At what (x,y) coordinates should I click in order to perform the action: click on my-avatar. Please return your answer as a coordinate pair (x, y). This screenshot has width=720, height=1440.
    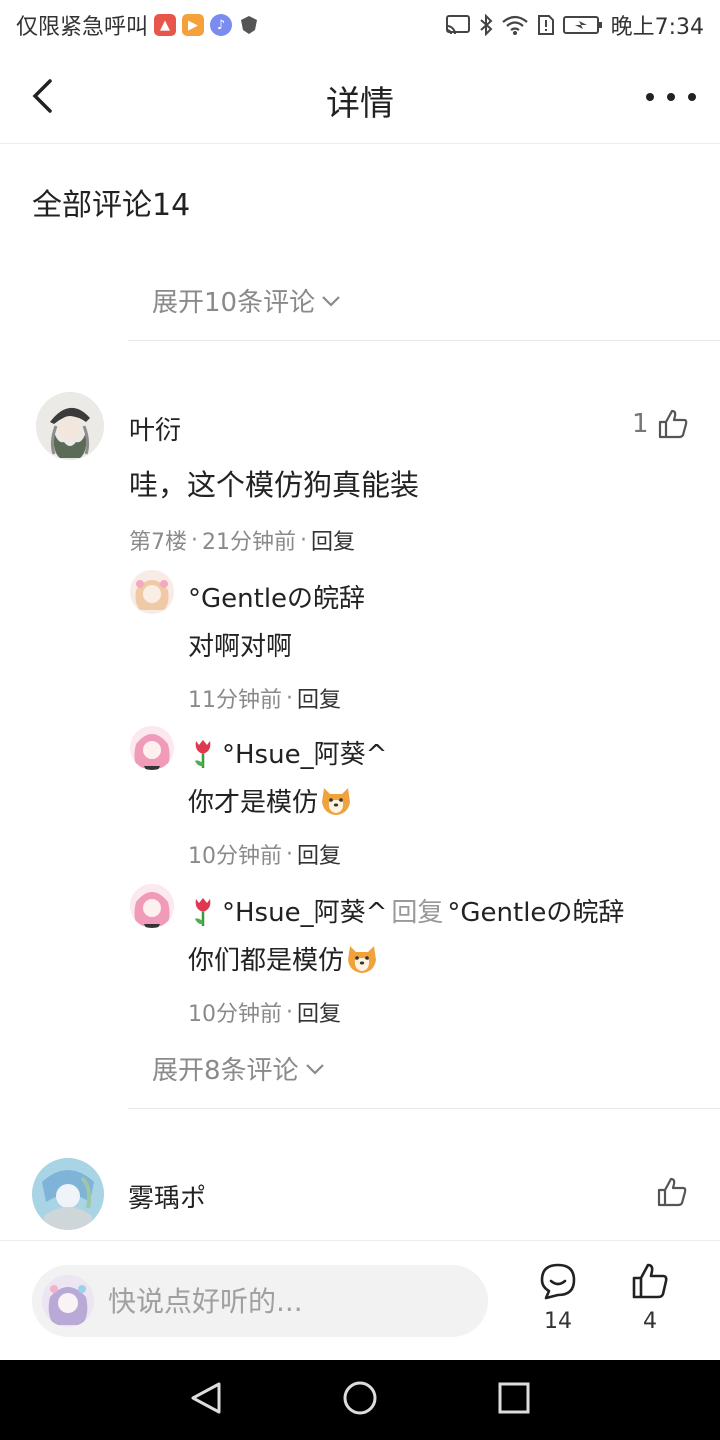
    Looking at the image, I should click on (68, 1301).